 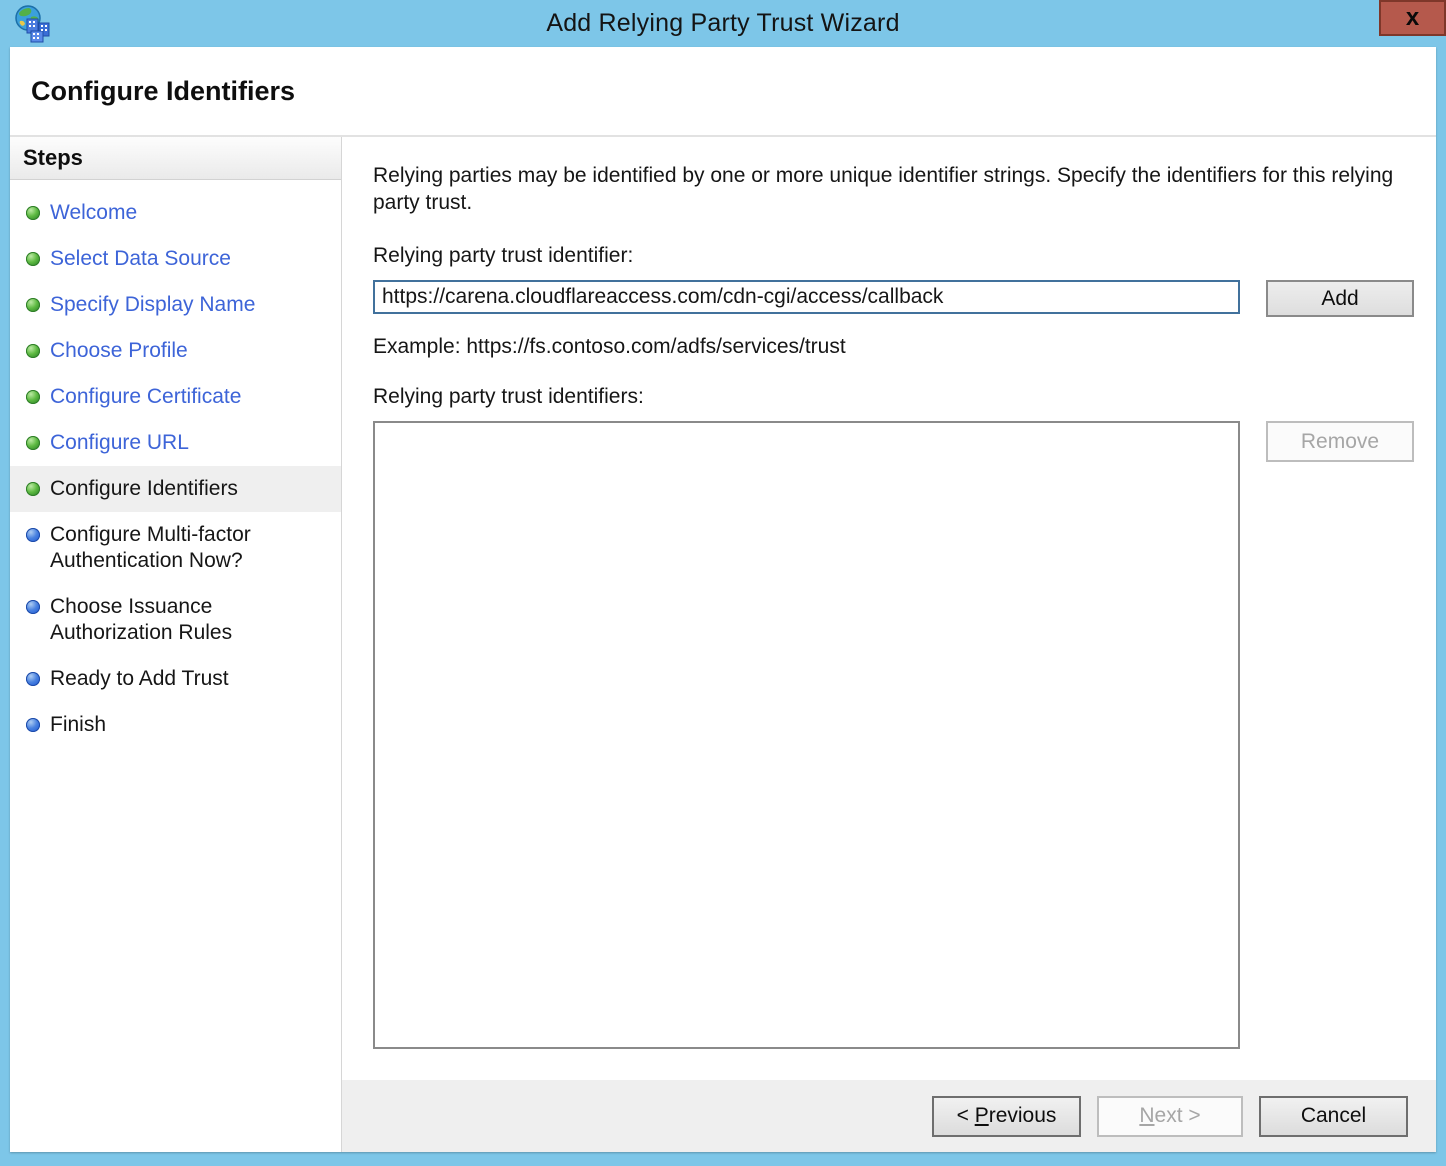 I want to click on step-label: Configure URL, so click(x=119, y=442).